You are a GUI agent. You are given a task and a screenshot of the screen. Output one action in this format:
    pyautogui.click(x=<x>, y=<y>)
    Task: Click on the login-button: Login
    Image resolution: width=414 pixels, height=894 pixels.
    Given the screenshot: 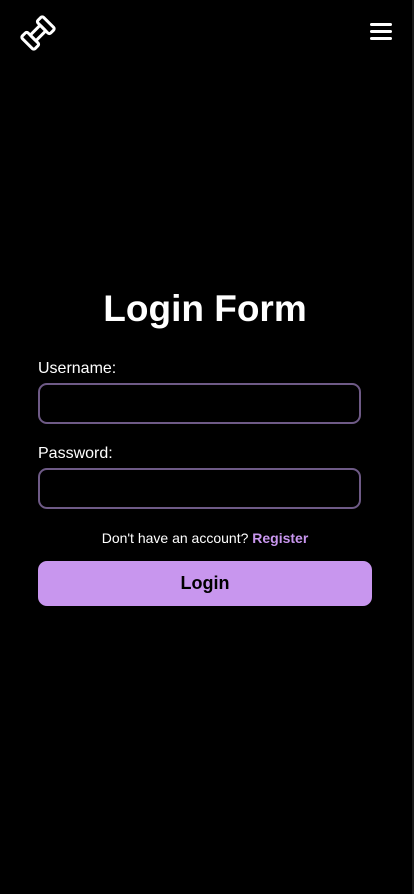 What is the action you would take?
    pyautogui.click(x=205, y=583)
    